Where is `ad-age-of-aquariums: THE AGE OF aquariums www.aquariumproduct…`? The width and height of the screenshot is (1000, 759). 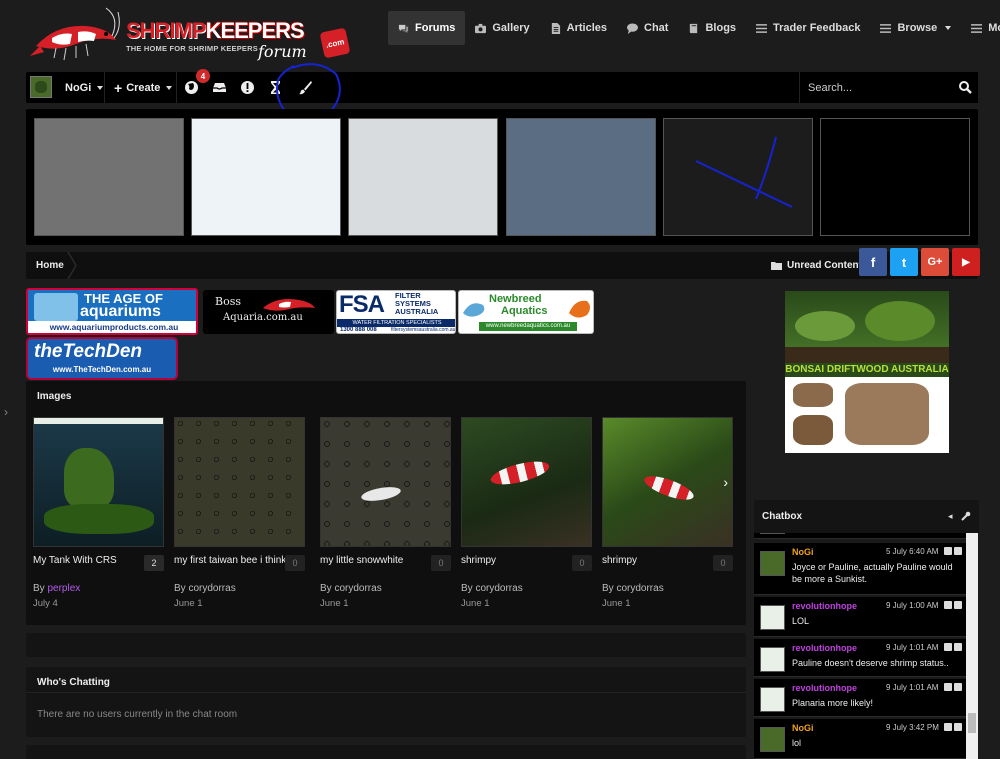
ad-age-of-aquariums: THE AGE OF aquariums www.aquariumproduct… is located at coordinates (112, 311).